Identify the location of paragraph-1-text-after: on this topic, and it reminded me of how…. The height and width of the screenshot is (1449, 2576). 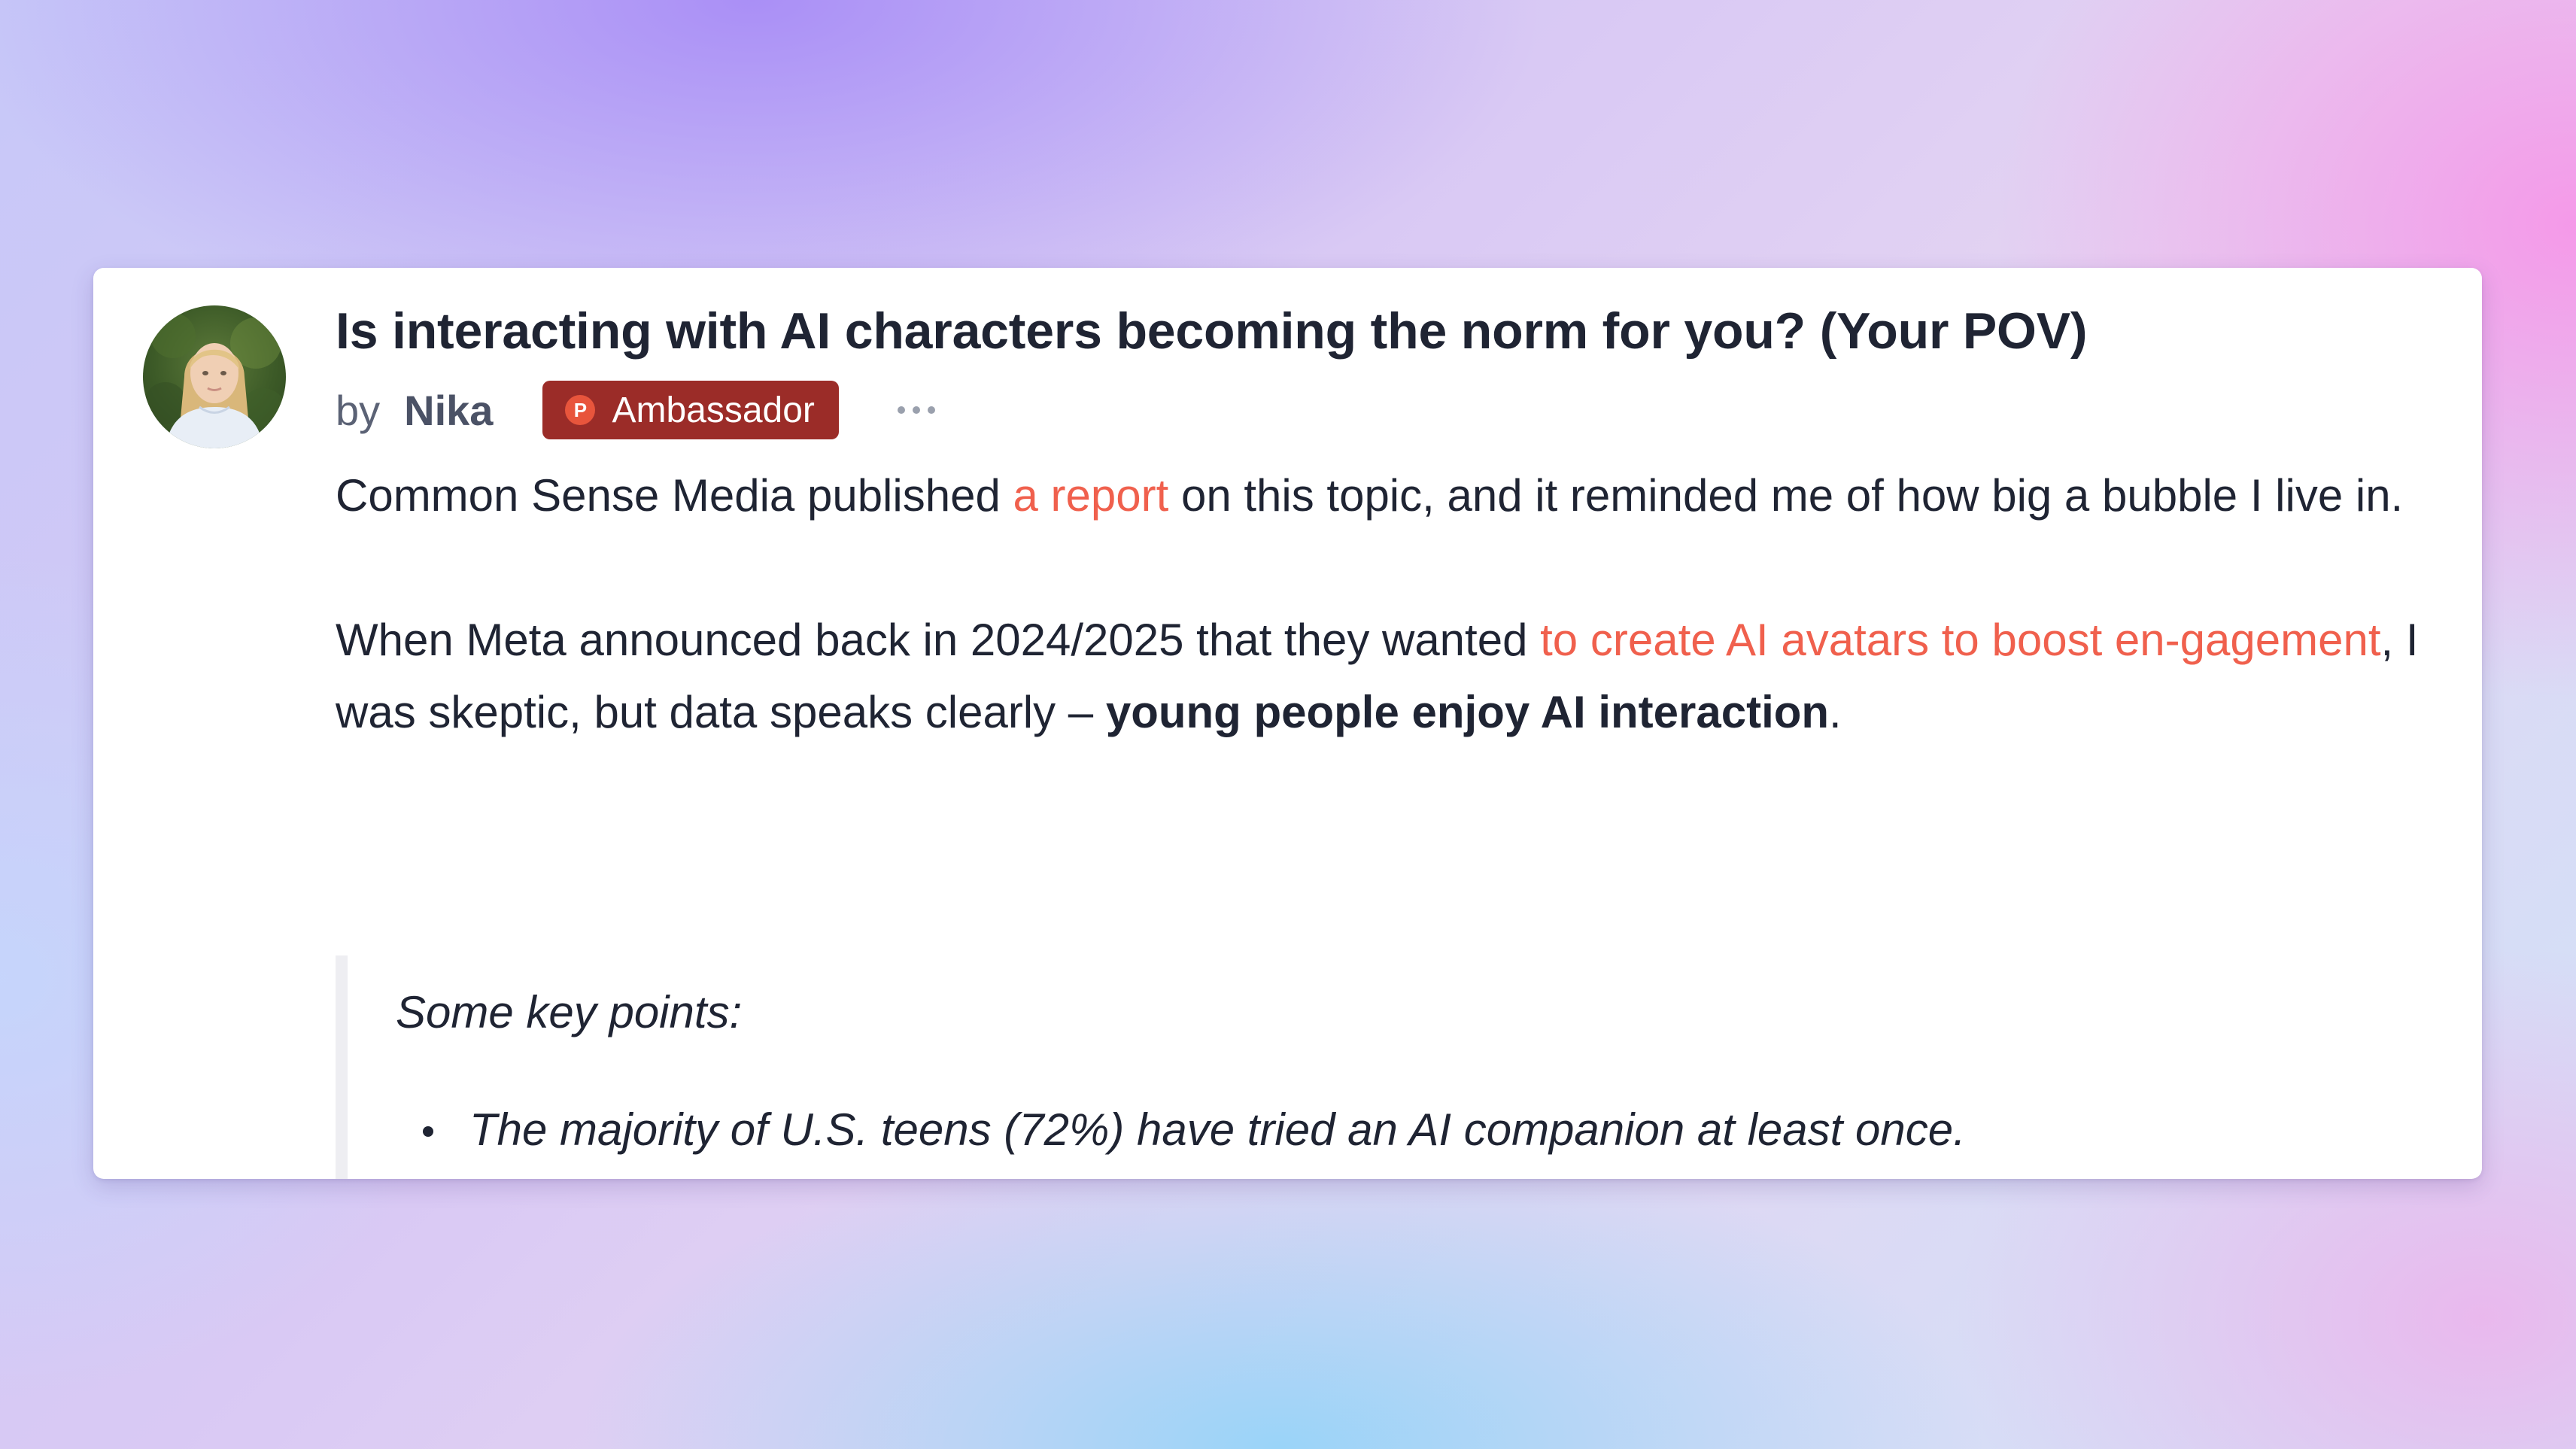
(1786, 496).